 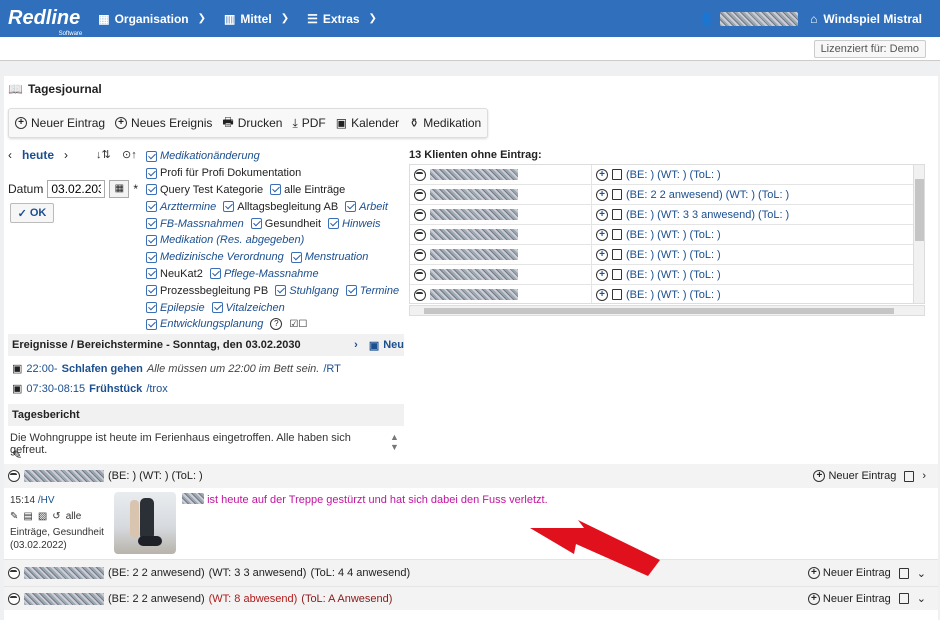 I want to click on filter-arzttermine: Arzttermine, so click(x=181, y=207).